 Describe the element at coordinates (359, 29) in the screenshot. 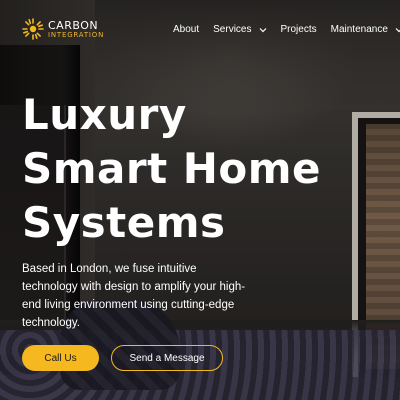

I see `nav-item-label: Maintenance` at that location.